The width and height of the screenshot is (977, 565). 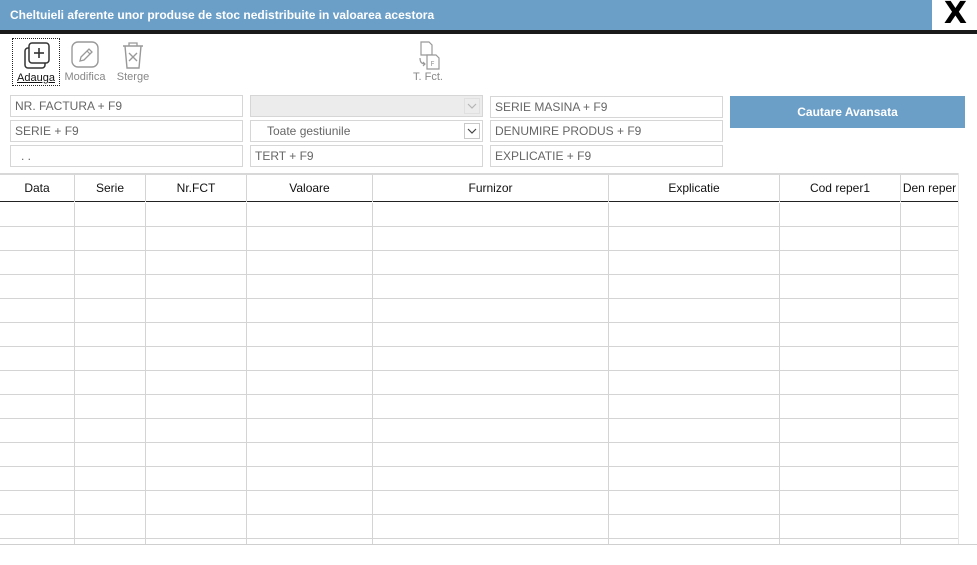 I want to click on column-header-explicatie: Explicatie, so click(x=694, y=188).